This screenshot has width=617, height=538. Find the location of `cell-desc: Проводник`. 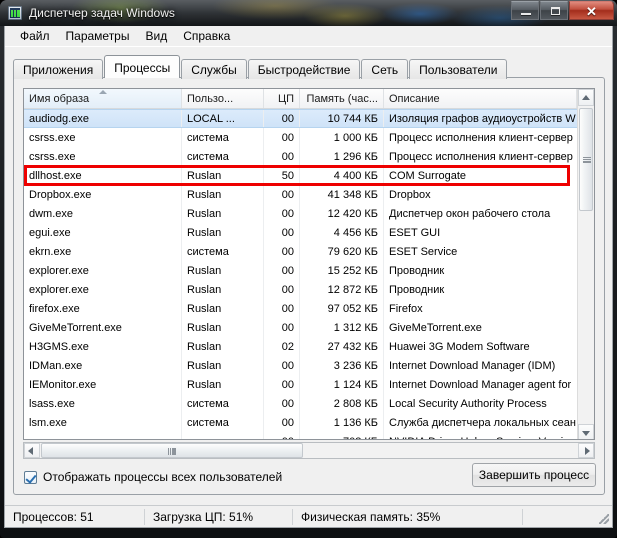

cell-desc: Проводник is located at coordinates (417, 289).